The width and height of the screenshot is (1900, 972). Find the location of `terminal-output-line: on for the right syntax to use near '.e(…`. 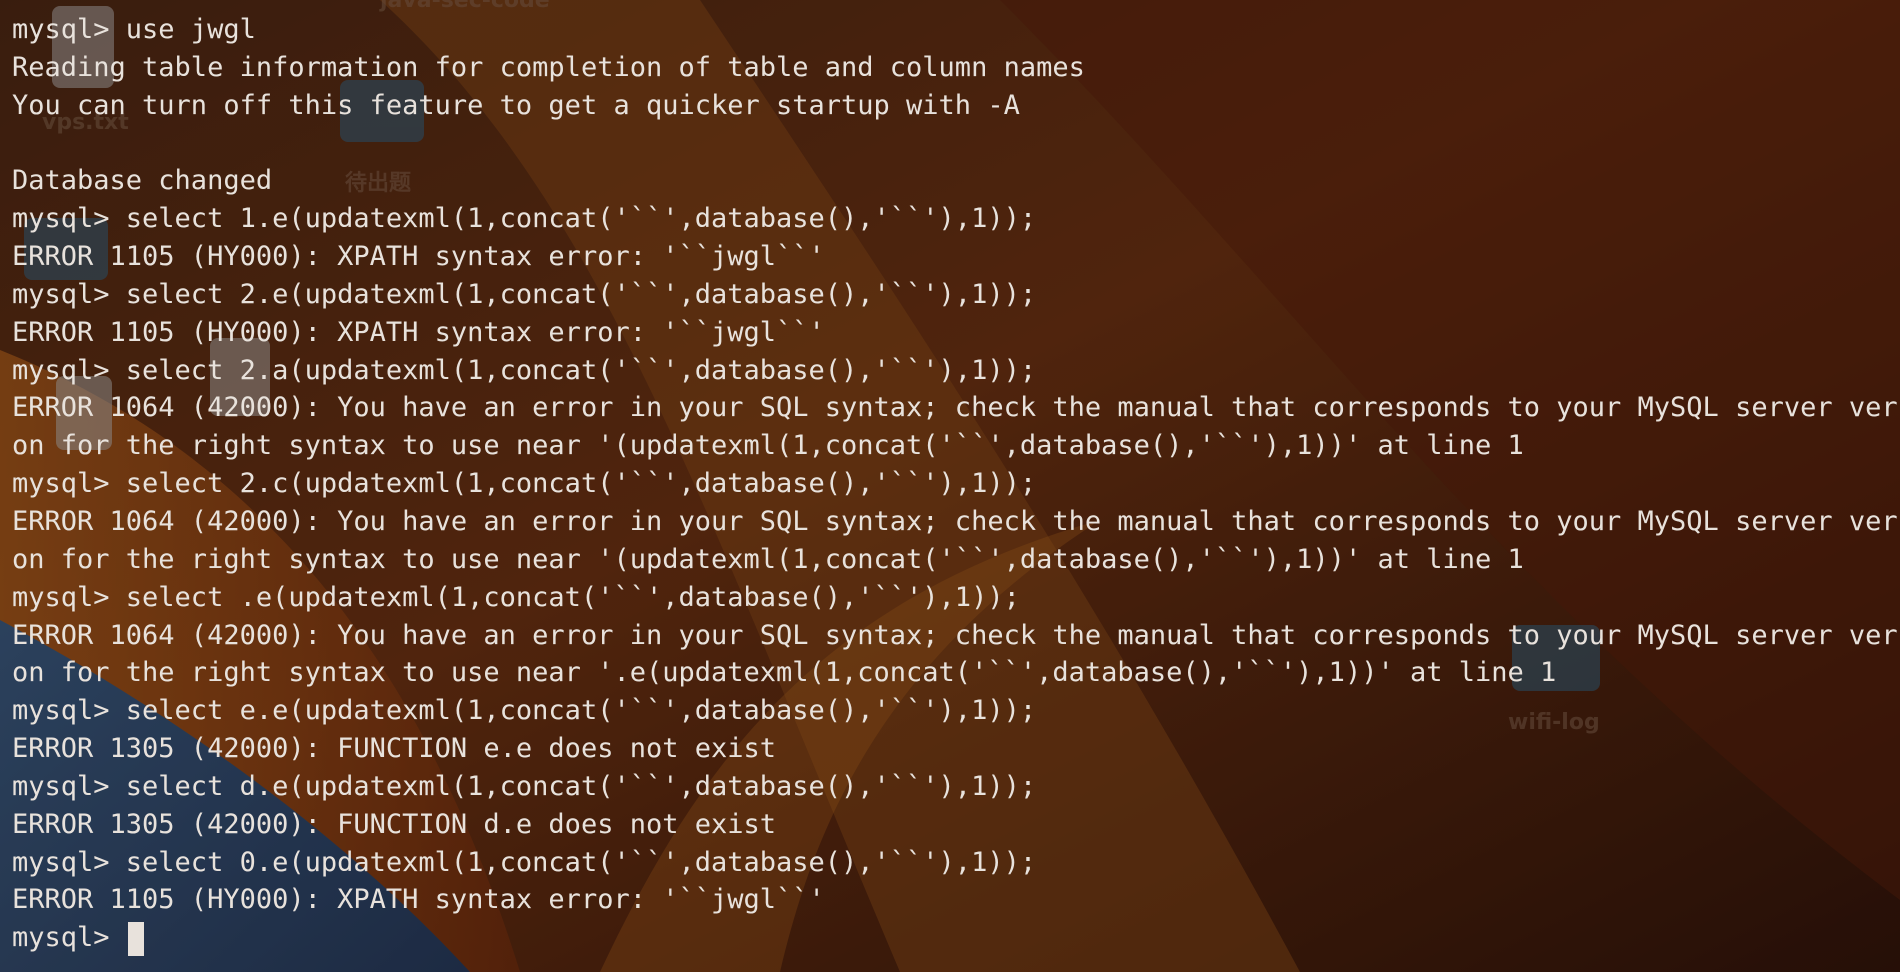

terminal-output-line: on for the right syntax to use near '.e(… is located at coordinates (784, 673).